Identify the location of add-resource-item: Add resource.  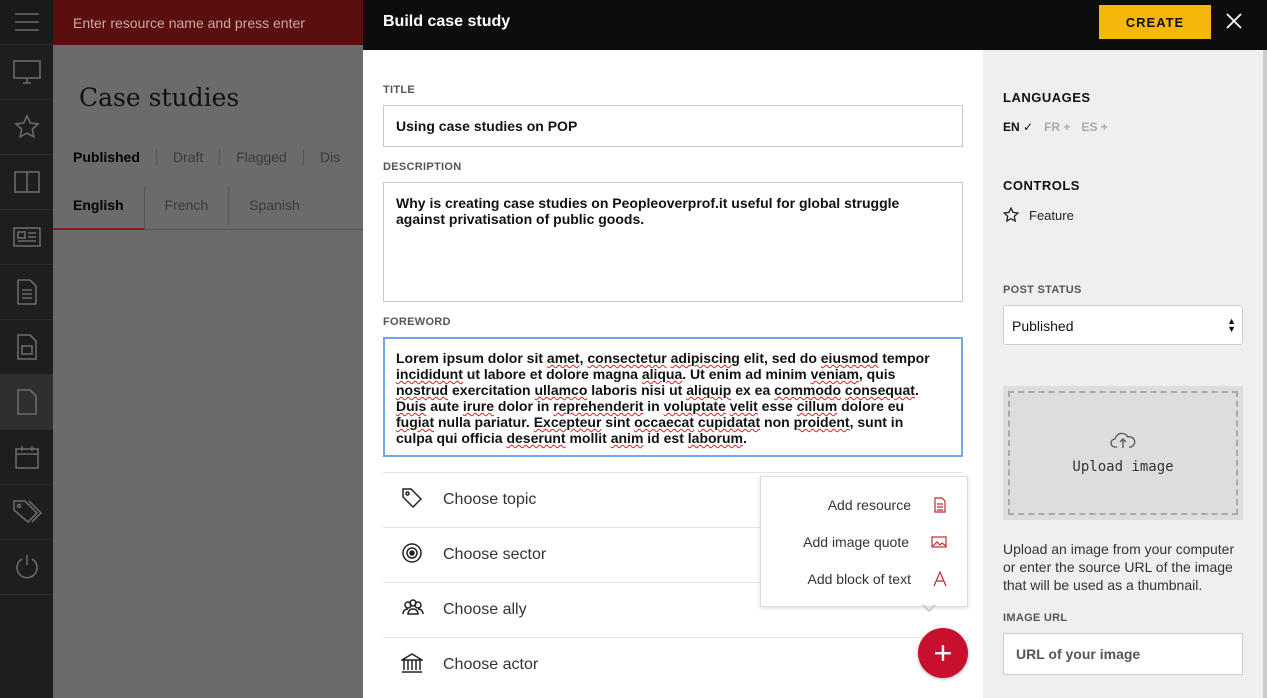
(864, 504).